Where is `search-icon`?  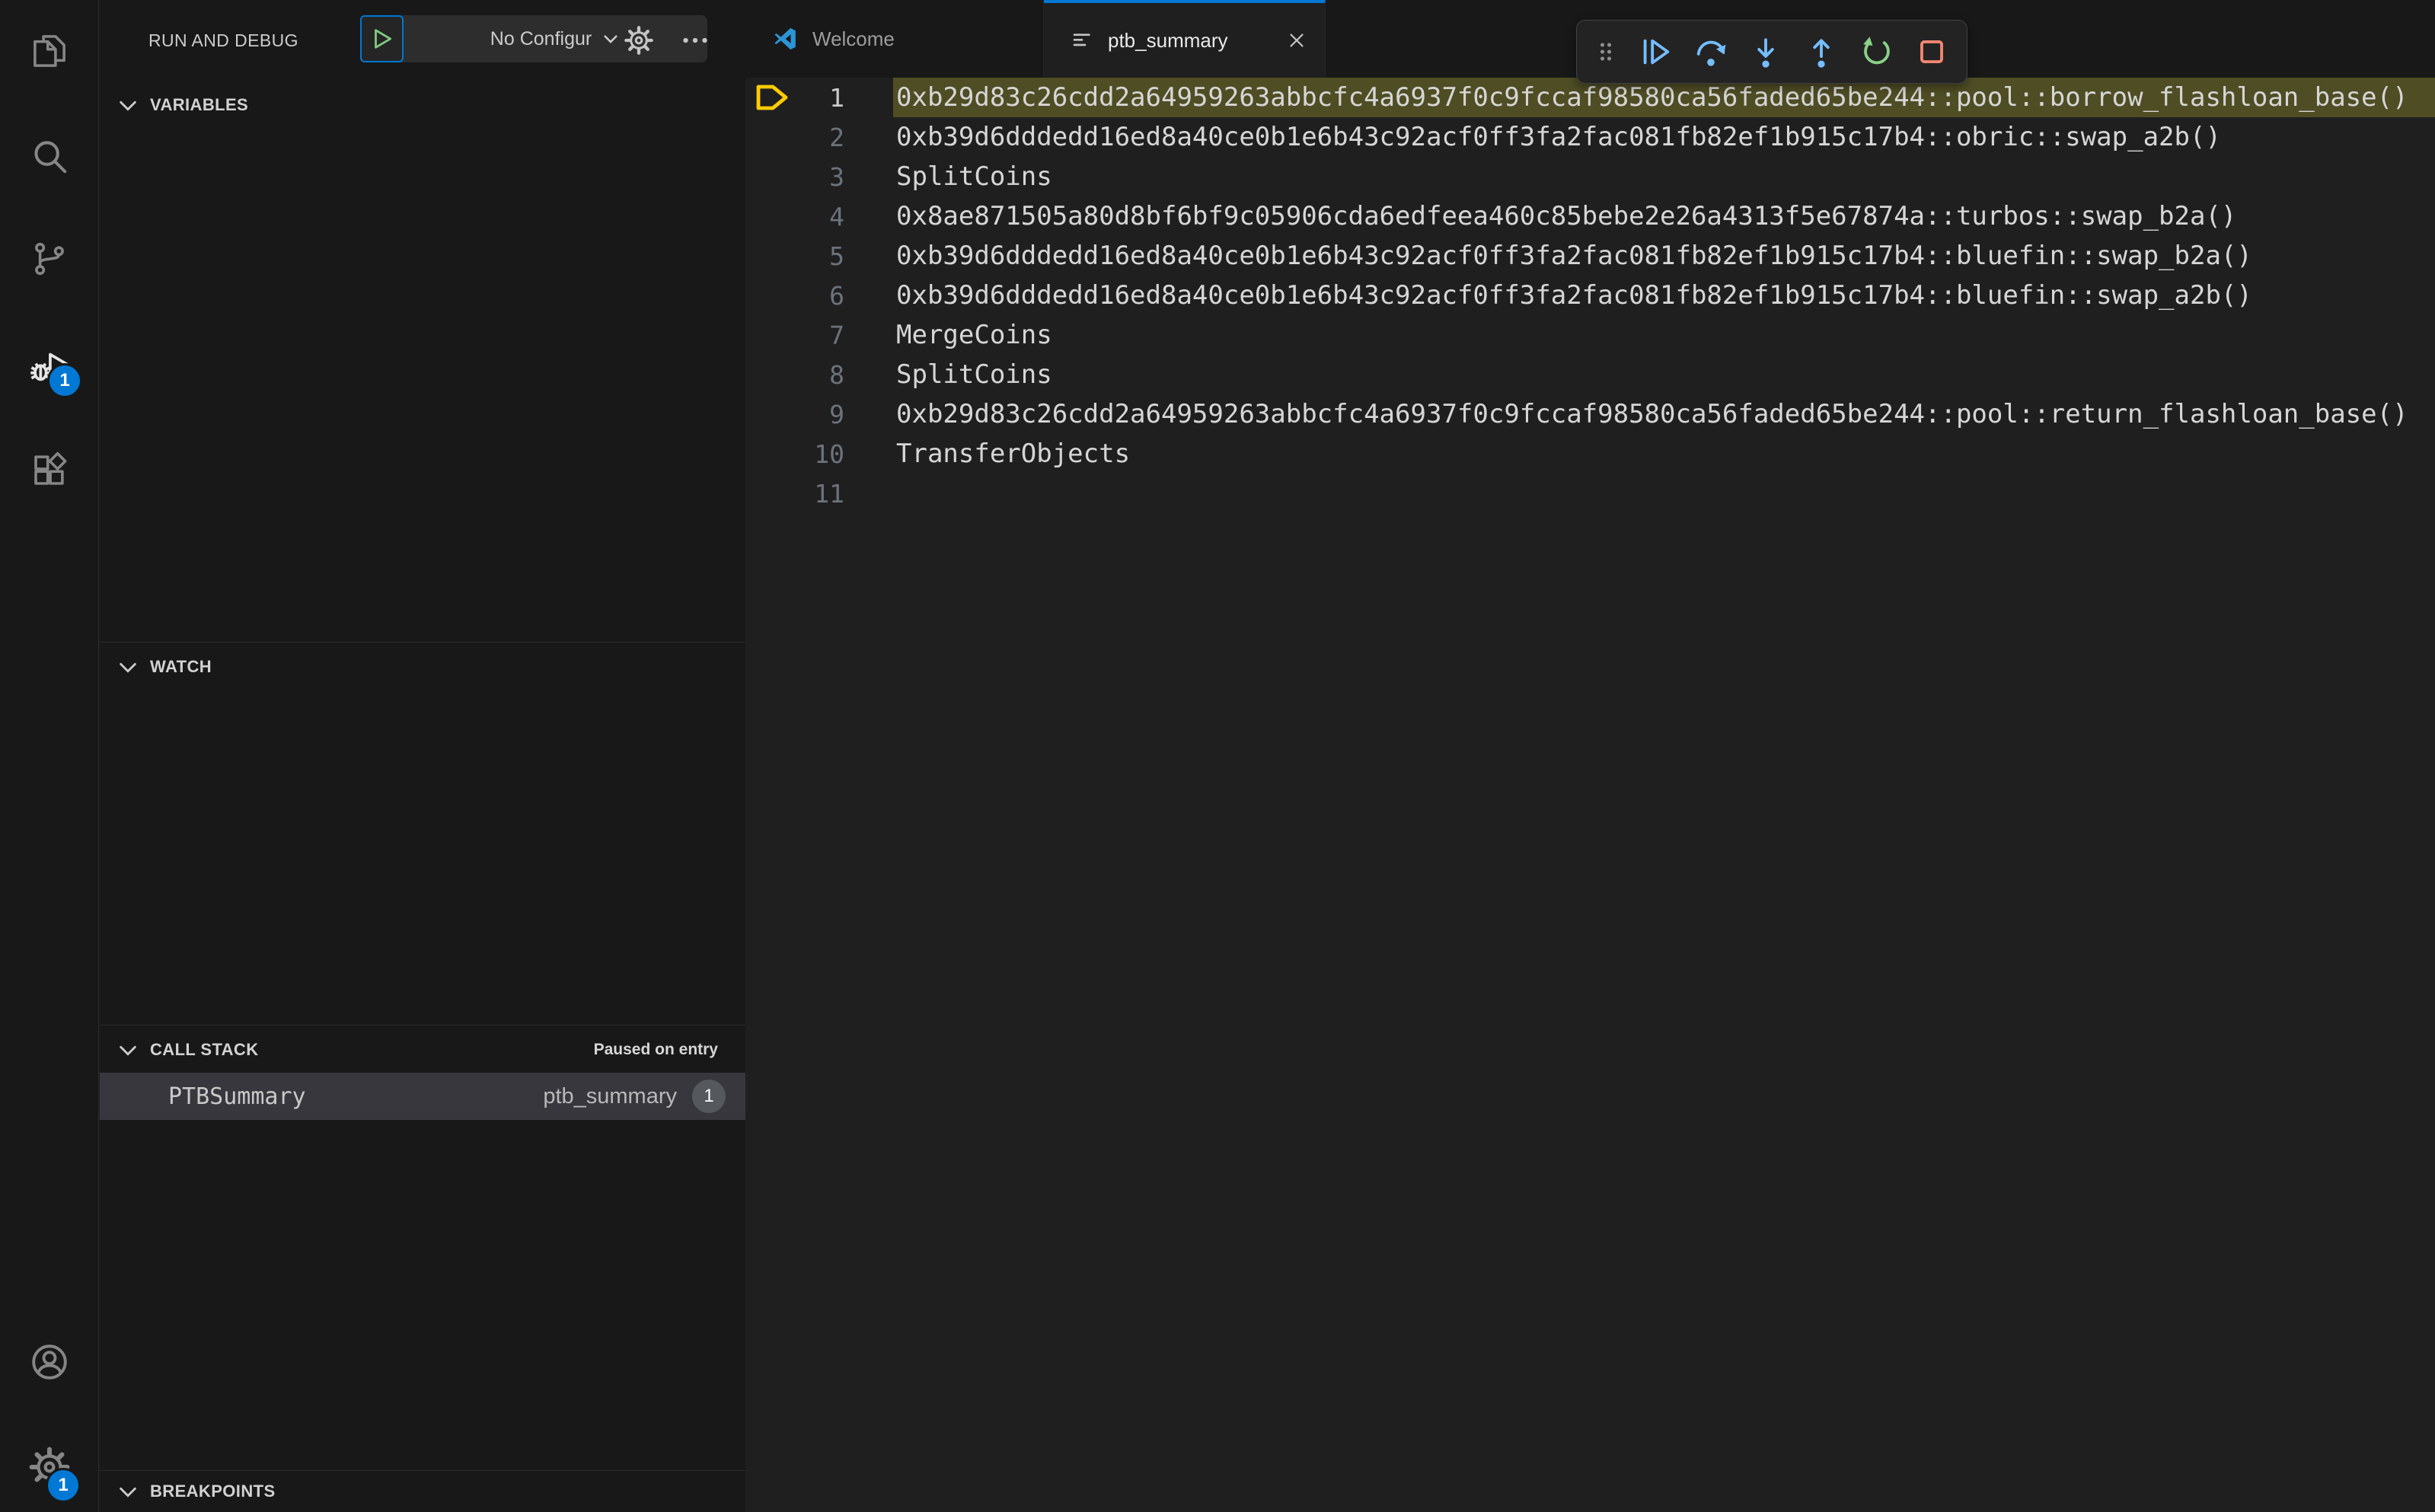
search-icon is located at coordinates (49, 156).